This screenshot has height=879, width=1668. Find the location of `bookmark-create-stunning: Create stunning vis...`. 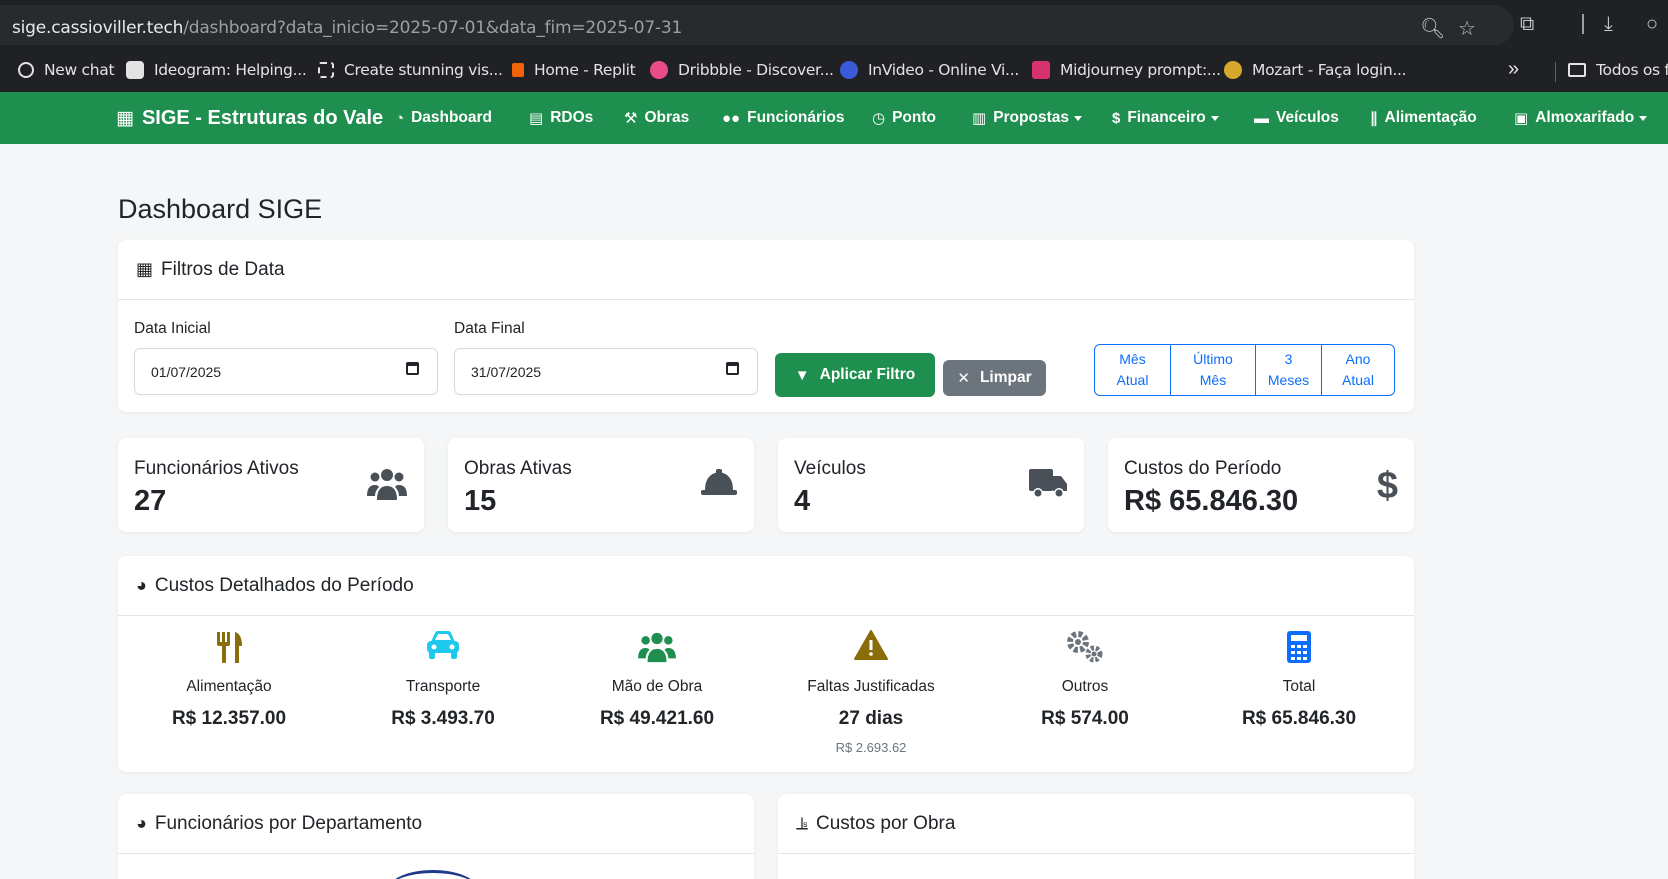

bookmark-create-stunning: Create stunning vis... is located at coordinates (410, 70).